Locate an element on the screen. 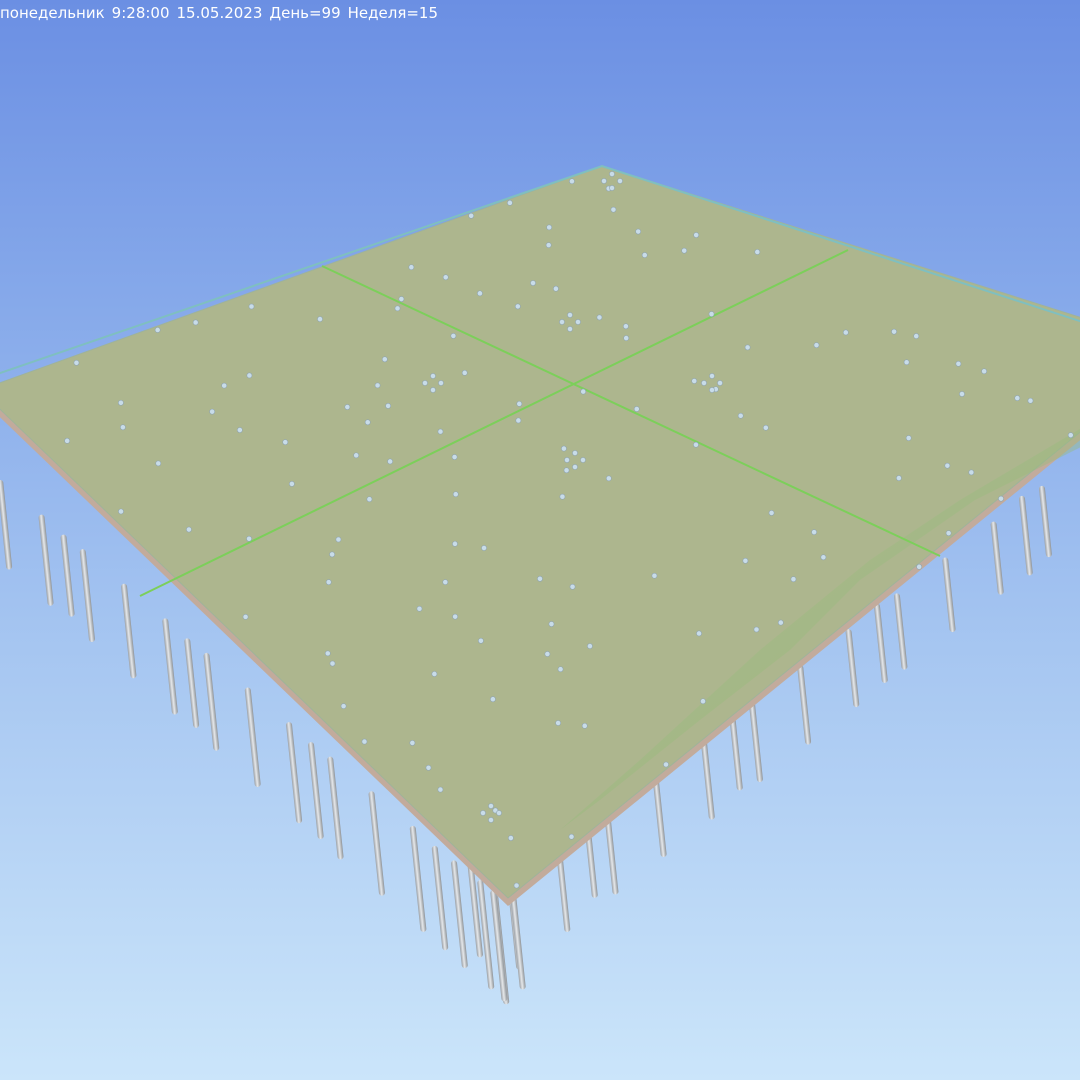 The height and width of the screenshot is (1080, 1080). weekday-label: понедельник is located at coordinates (52, 13).